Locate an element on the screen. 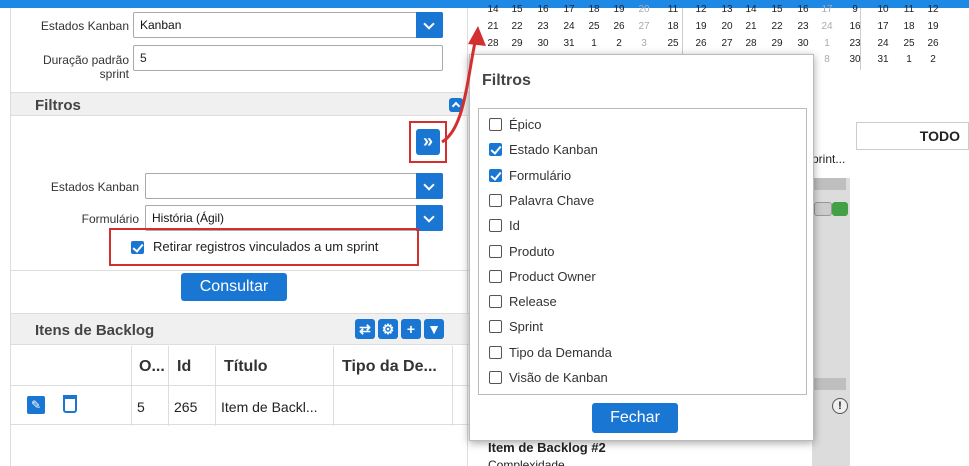  formulario-label: Formulário is located at coordinates (110, 219).